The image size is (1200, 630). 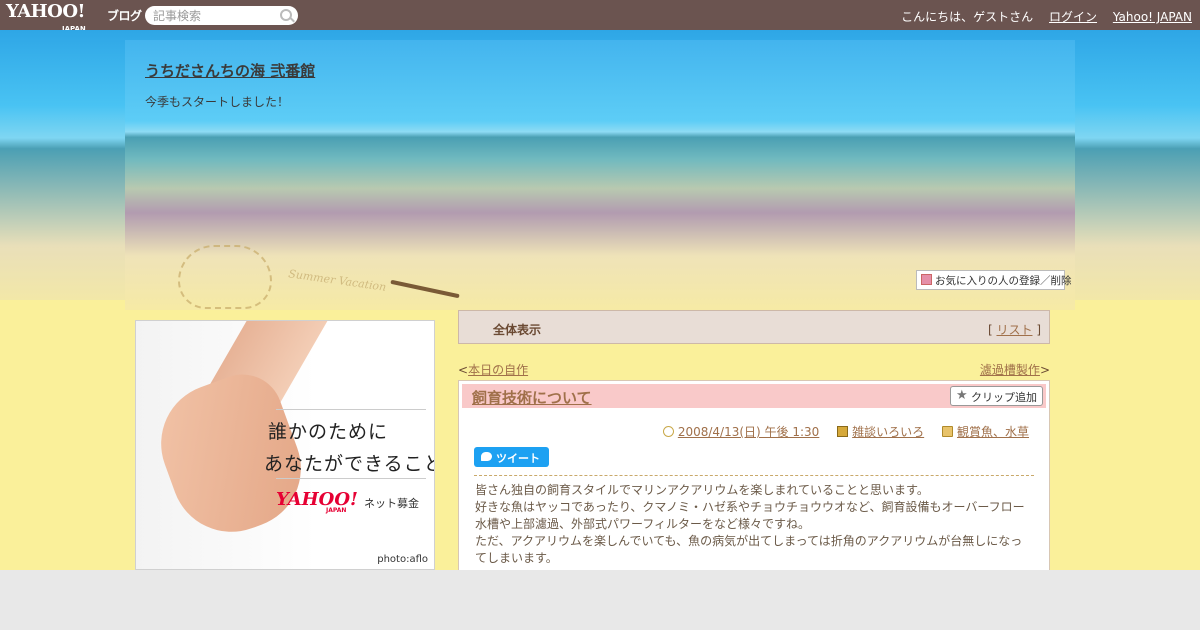 I want to click on next-article: 濾過槽製作>, so click(x=1015, y=369).